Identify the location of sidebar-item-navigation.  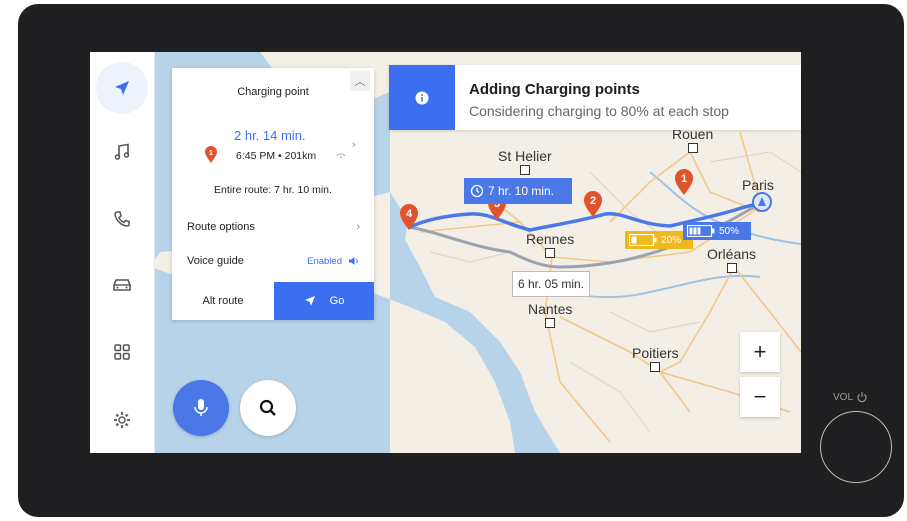
(122, 88).